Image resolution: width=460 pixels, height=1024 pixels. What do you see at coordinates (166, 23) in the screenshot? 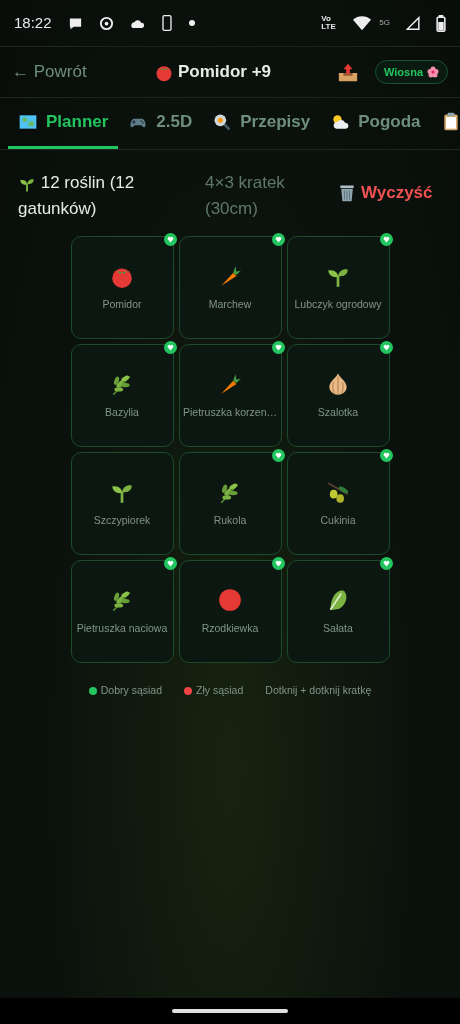
I see `phone-icon` at bounding box center [166, 23].